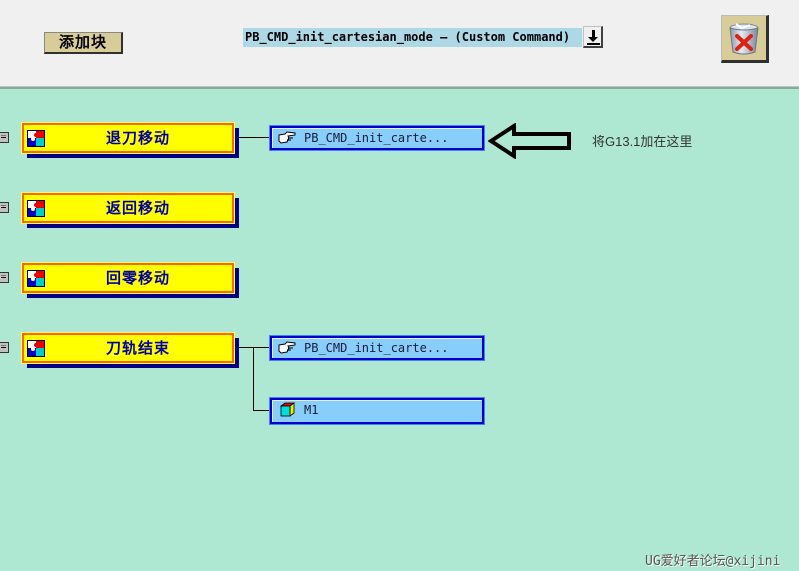  I want to click on group-label: 刀轨结束, so click(137, 348).